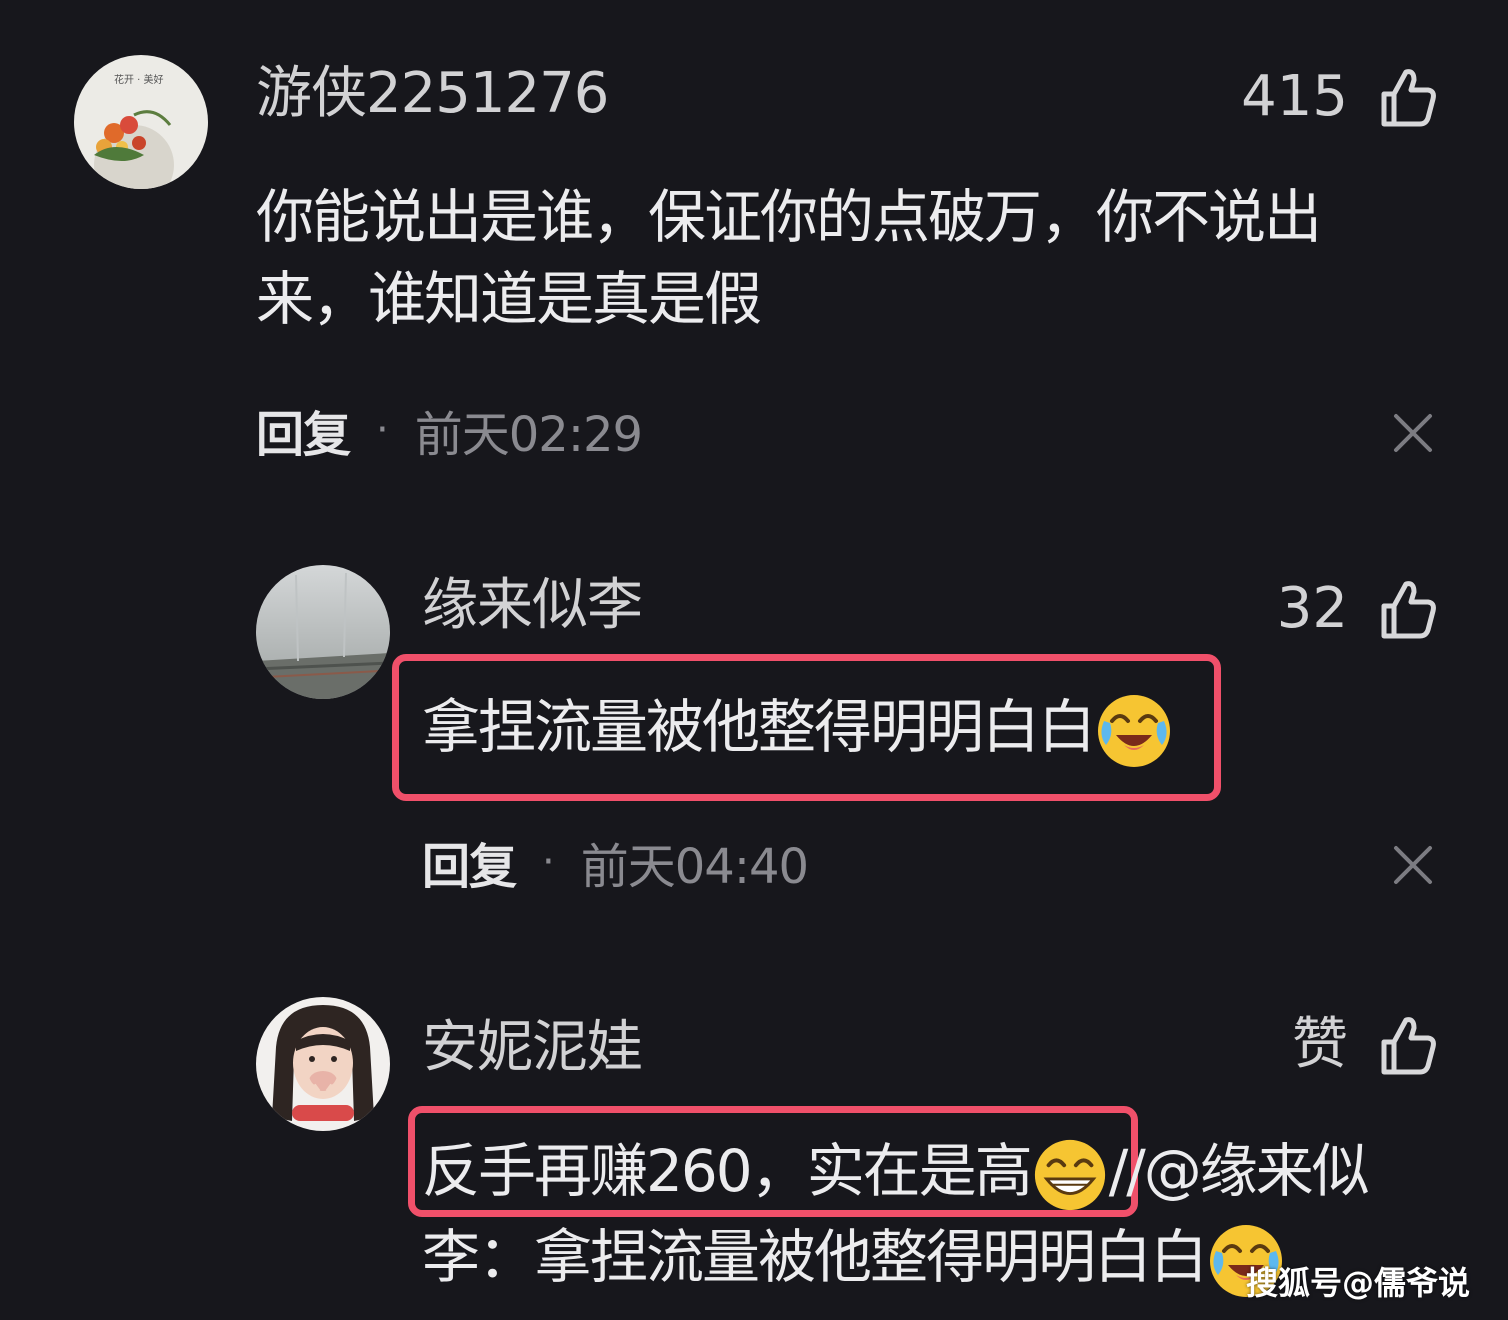  I want to click on grinning-emoji, so click(1070, 1175).